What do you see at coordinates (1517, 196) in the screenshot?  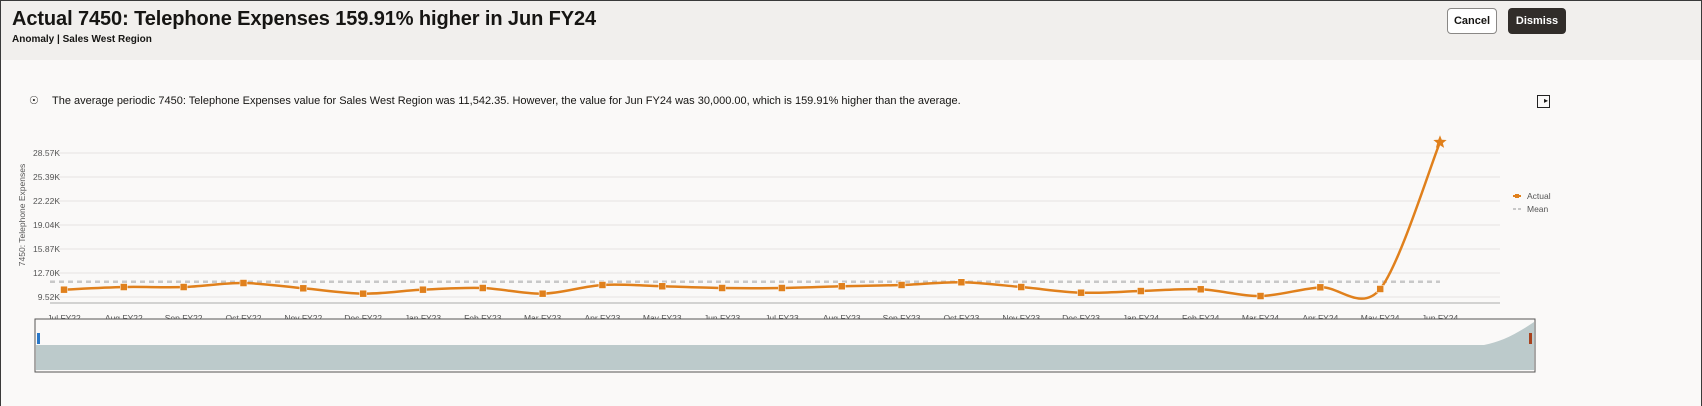 I see `legend-actual-marker` at bounding box center [1517, 196].